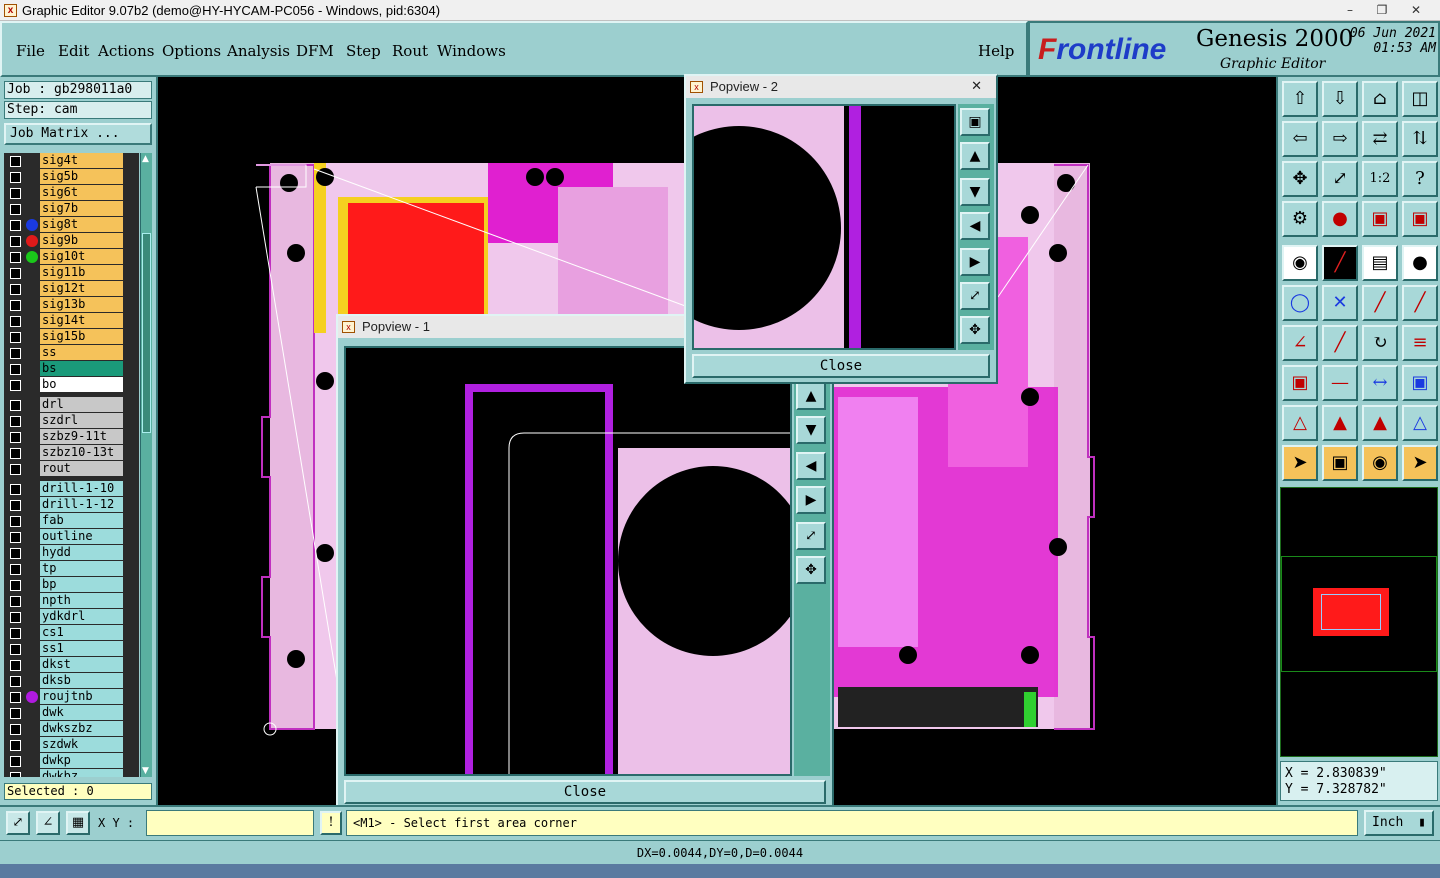 Image resolution: width=1440 pixels, height=878 pixels. Describe the element at coordinates (1300, 179) in the screenshot. I see `zoom-fit-icon: ✥` at that location.